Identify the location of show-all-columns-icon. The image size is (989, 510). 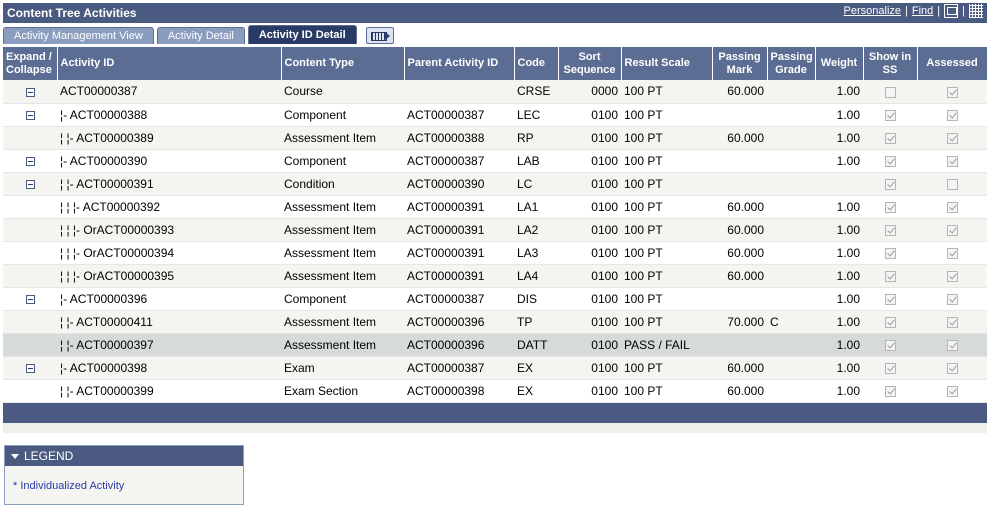
(379, 35).